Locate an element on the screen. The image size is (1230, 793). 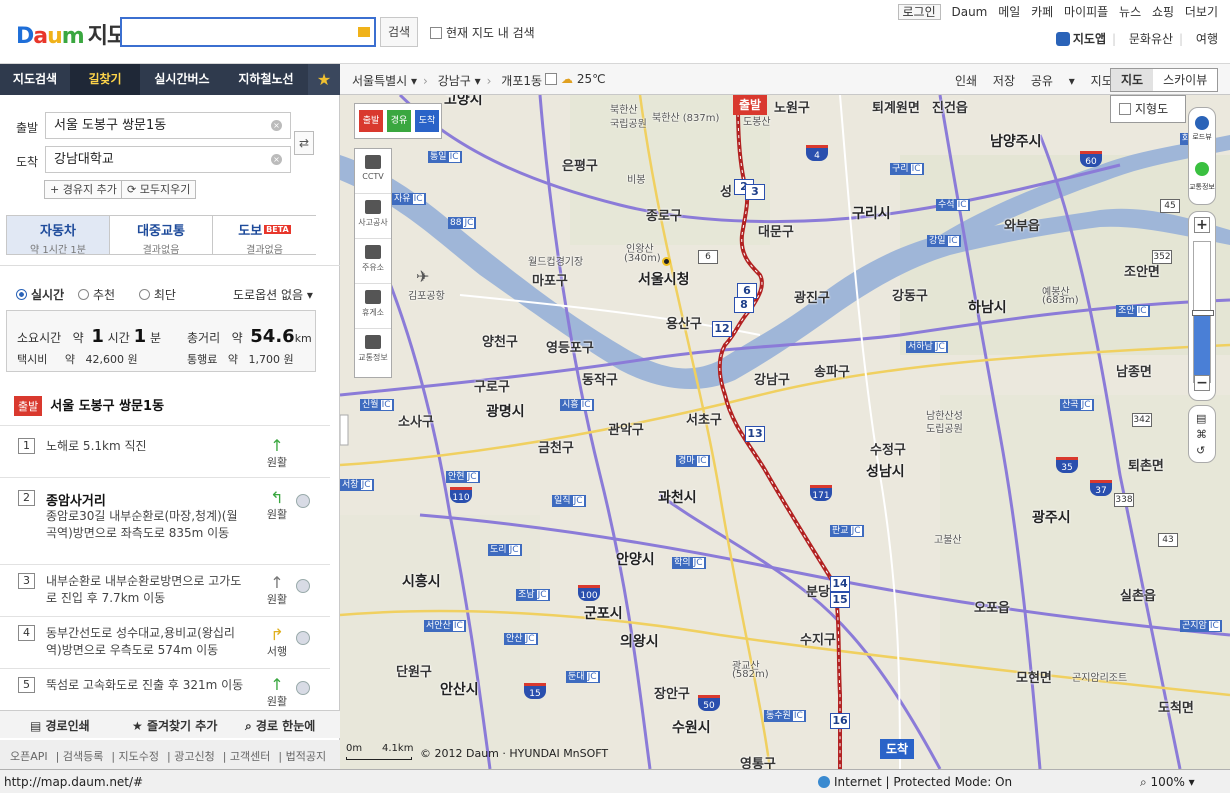
topnav-daum: Daum is located at coordinates (969, 12).